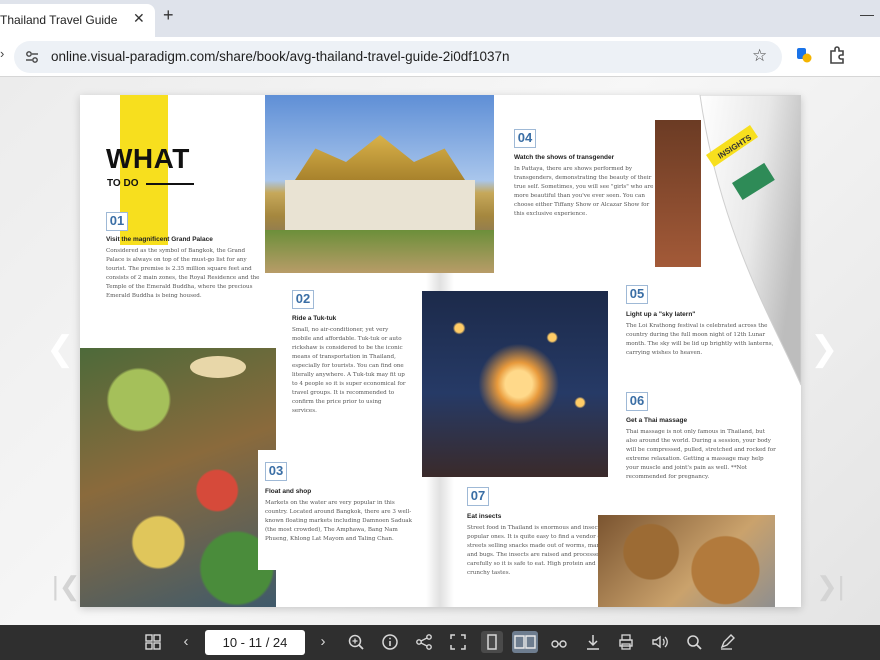 Image resolution: width=880 pixels, height=660 pixels. What do you see at coordinates (867, 14) in the screenshot?
I see `minimize-icon: —` at bounding box center [867, 14].